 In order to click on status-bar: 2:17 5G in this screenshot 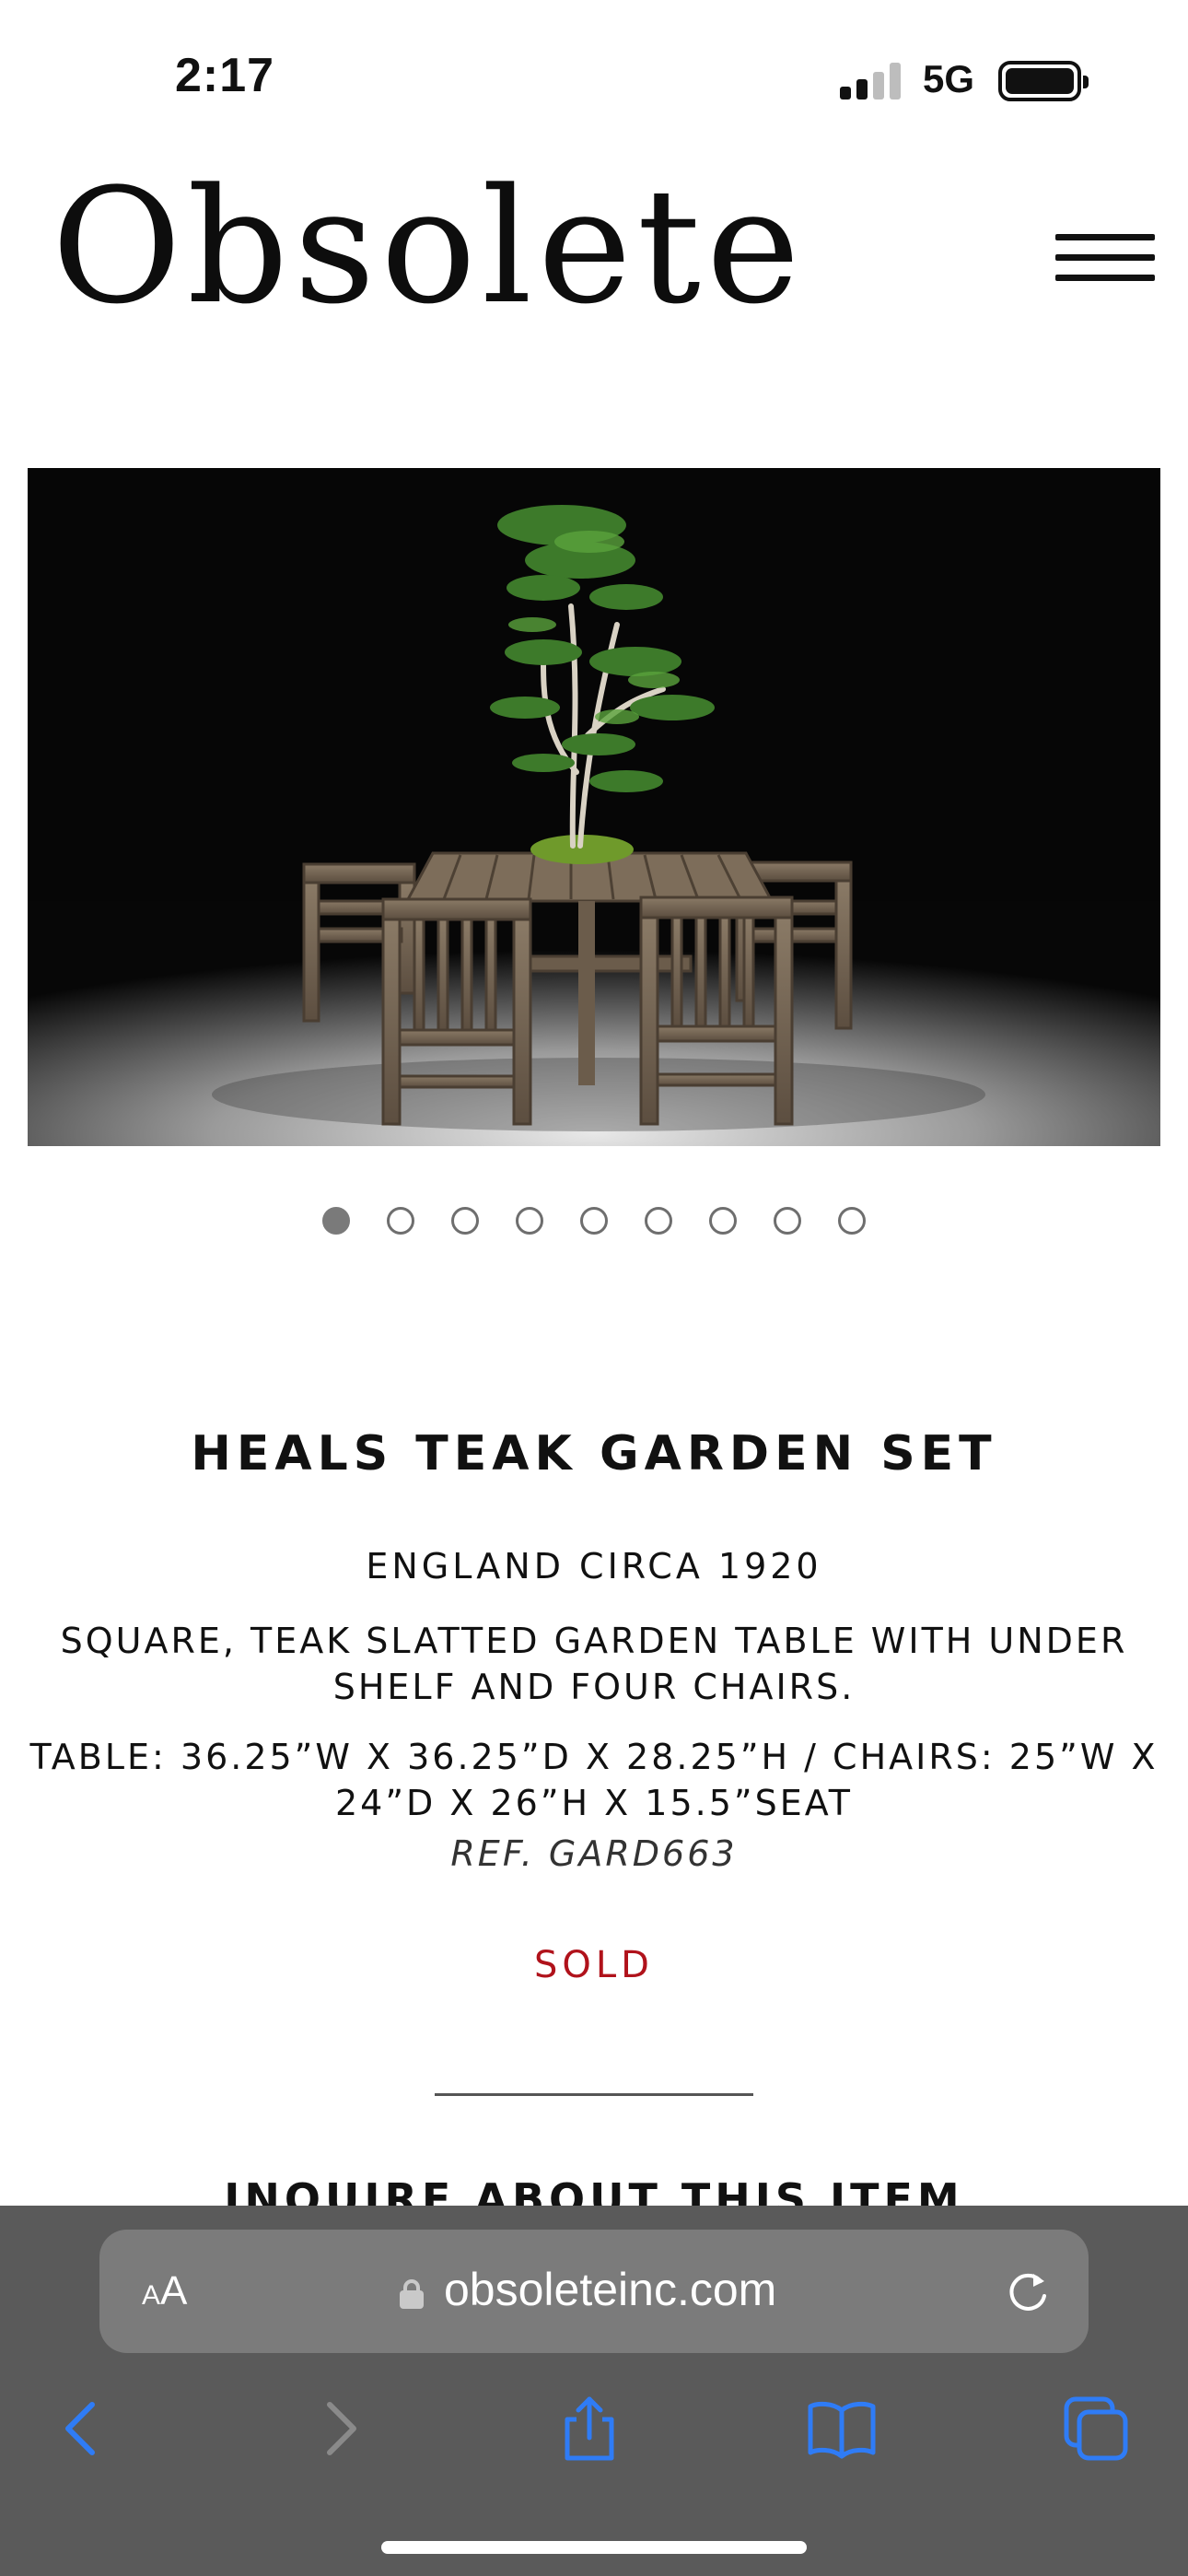, I will do `click(594, 78)`.